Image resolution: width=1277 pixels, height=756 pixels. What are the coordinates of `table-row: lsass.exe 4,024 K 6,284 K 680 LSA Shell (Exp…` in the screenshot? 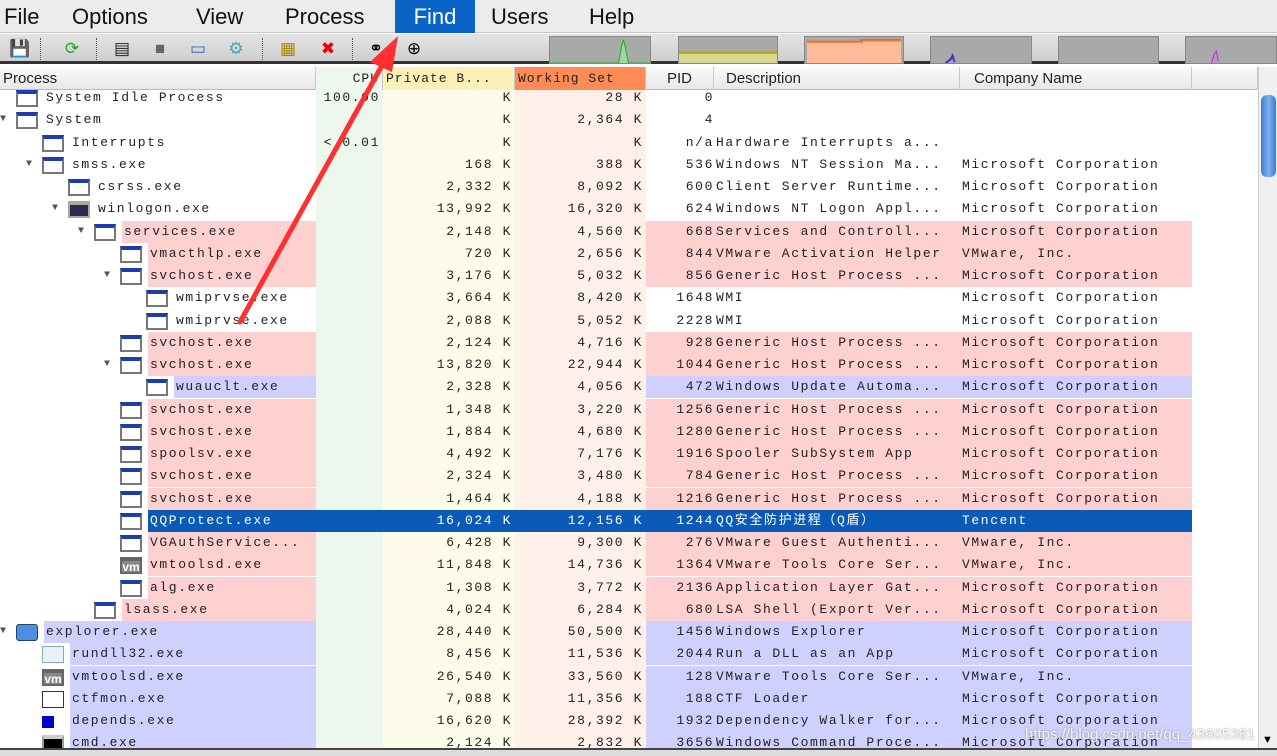 It's located at (629, 609).